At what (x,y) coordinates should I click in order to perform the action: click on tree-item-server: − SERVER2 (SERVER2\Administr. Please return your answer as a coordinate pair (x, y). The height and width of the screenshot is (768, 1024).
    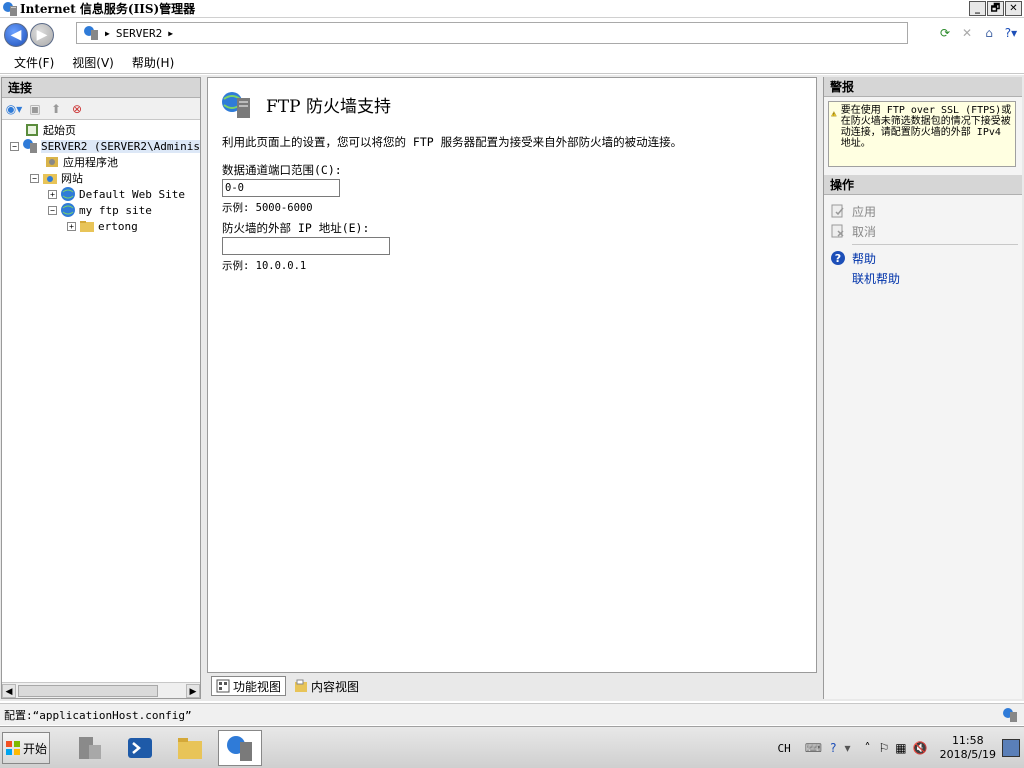
    Looking at the image, I should click on (105, 146).